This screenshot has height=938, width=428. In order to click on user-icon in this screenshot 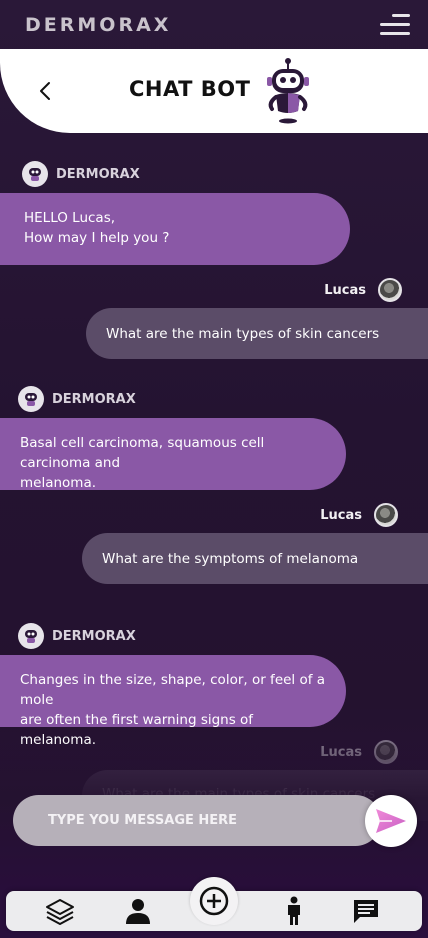, I will do `click(138, 911)`.